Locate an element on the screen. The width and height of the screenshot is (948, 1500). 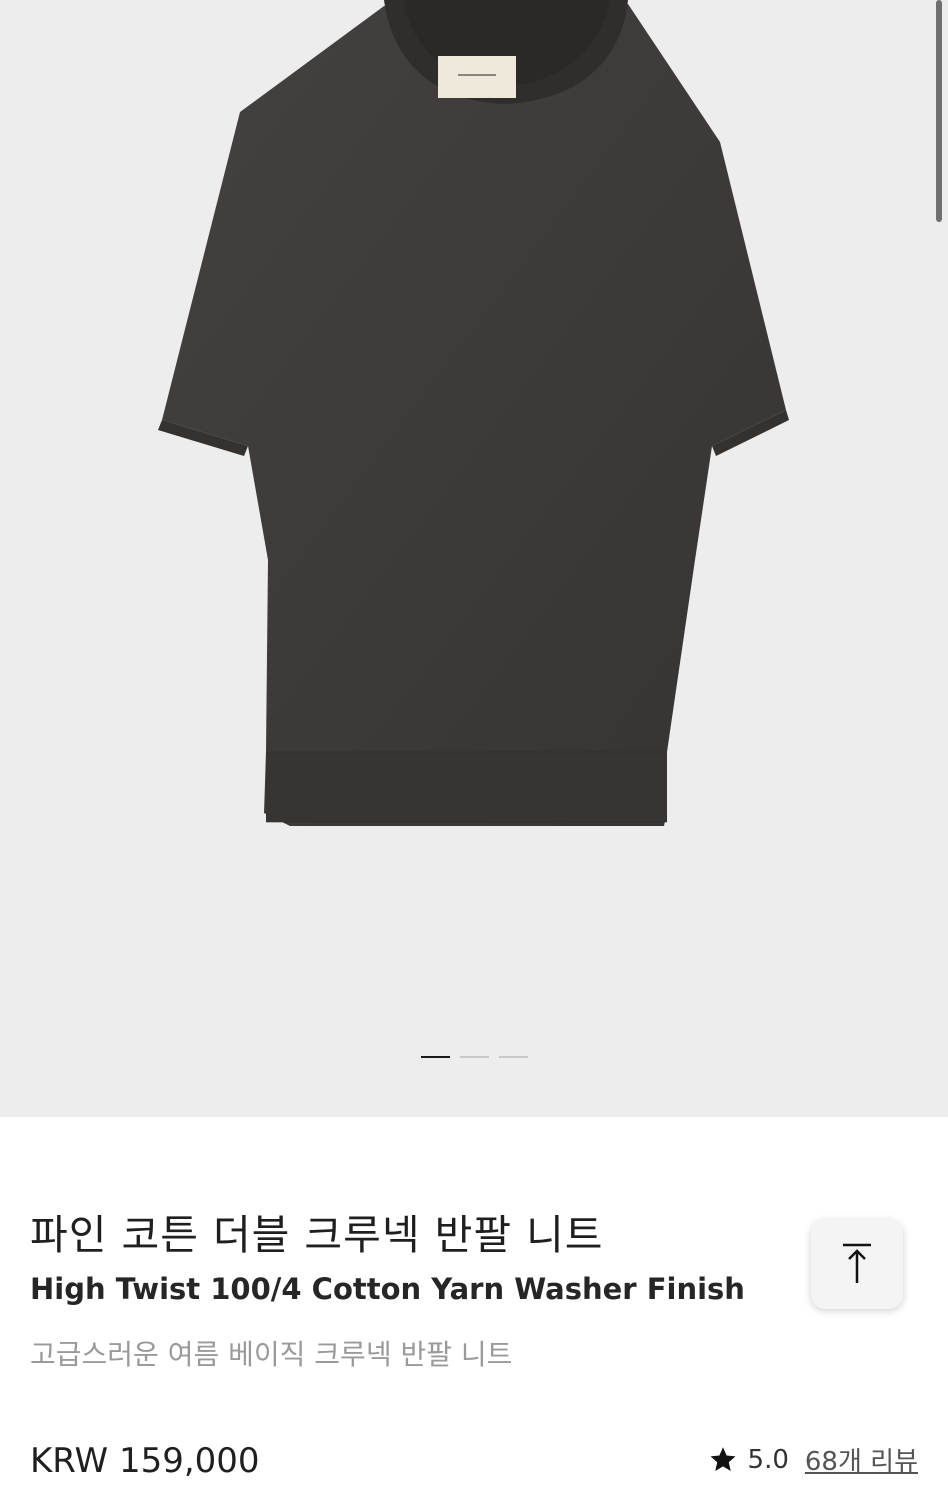
scrollbar is located at coordinates (939, 111).